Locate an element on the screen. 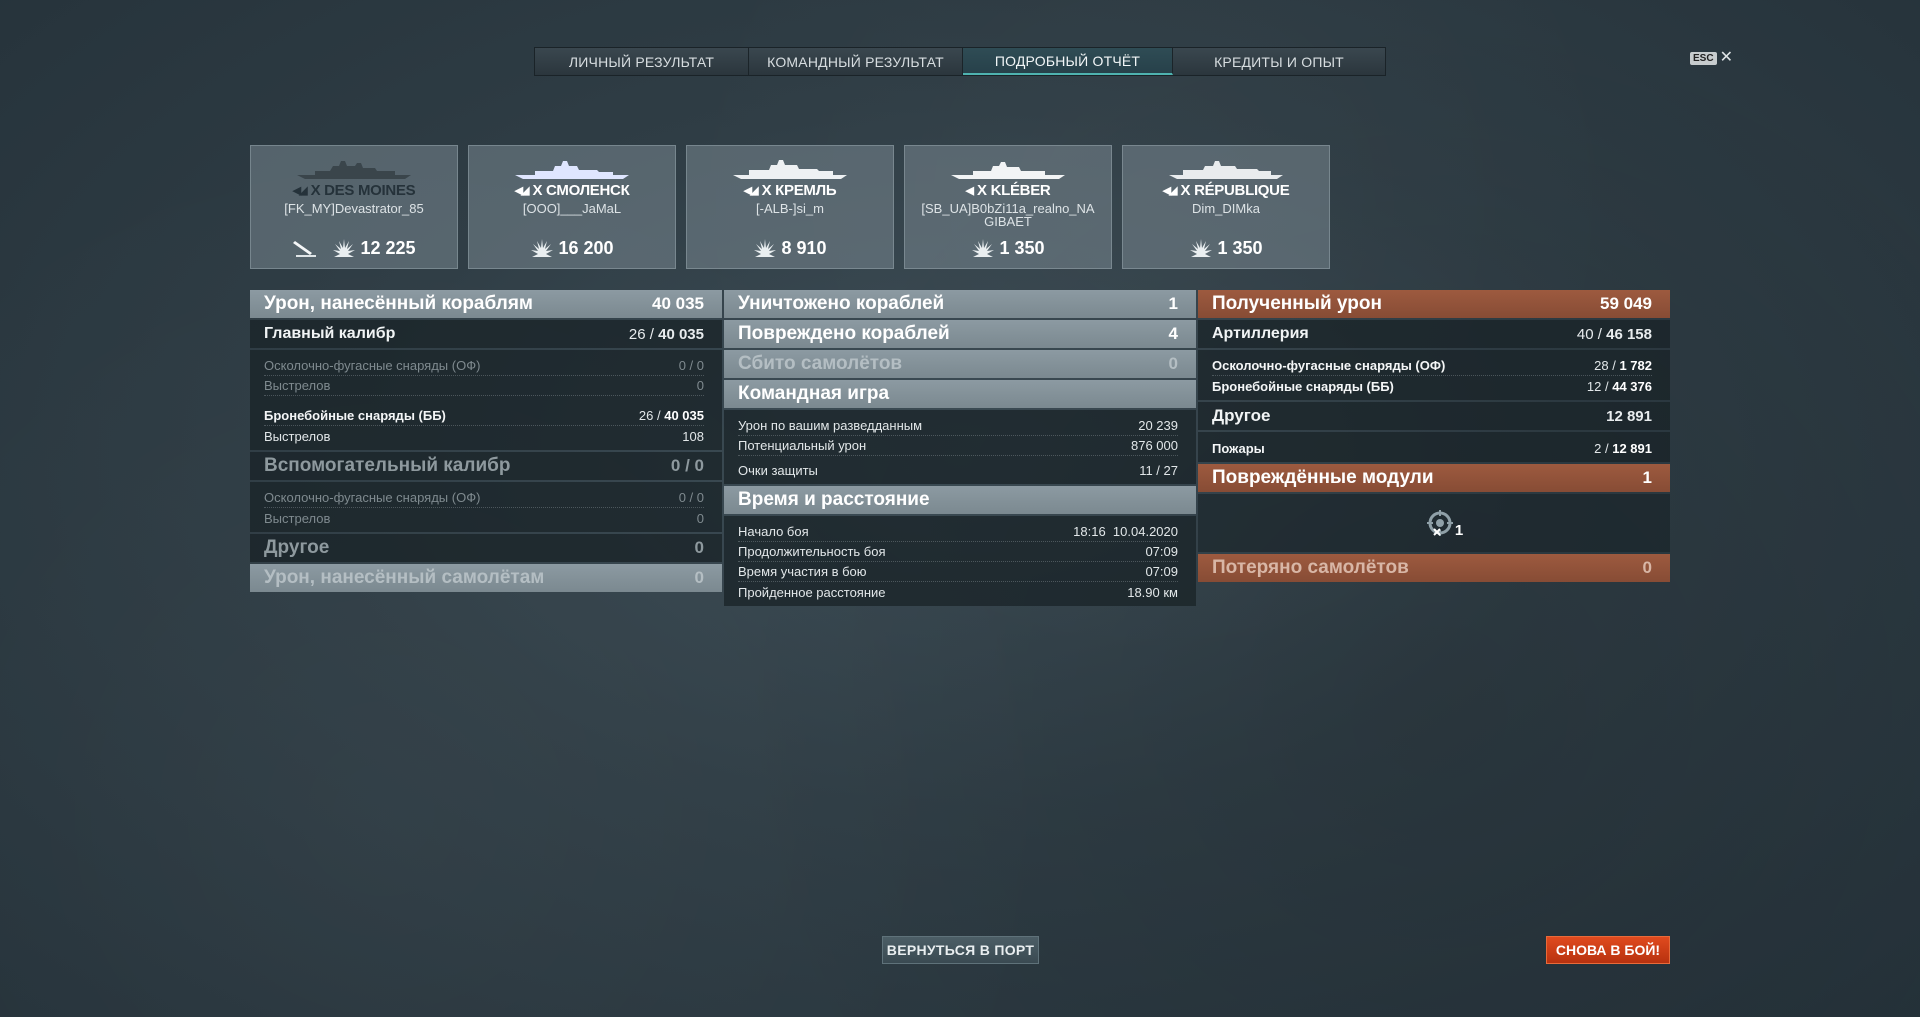  stat-line: Начало боя 18:16 10.04.2020 is located at coordinates (958, 532).